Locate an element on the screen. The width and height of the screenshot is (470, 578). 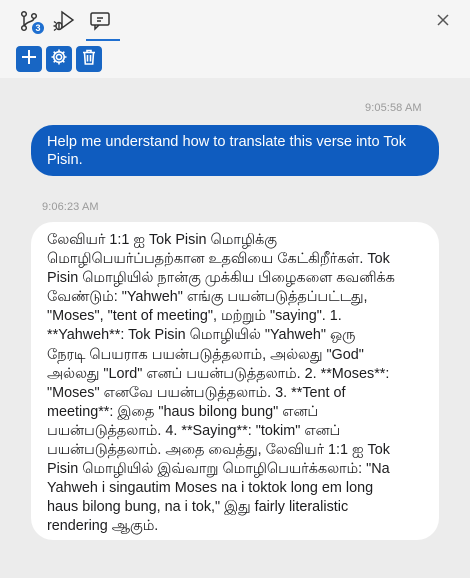
tab-chat is located at coordinates (102, 23).